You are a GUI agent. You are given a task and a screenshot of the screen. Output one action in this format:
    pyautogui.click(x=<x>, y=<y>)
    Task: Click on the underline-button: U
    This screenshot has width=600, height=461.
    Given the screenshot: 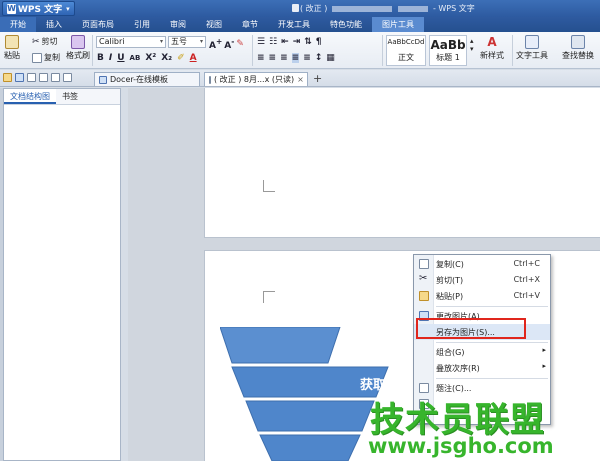 What is the action you would take?
    pyautogui.click(x=120, y=58)
    